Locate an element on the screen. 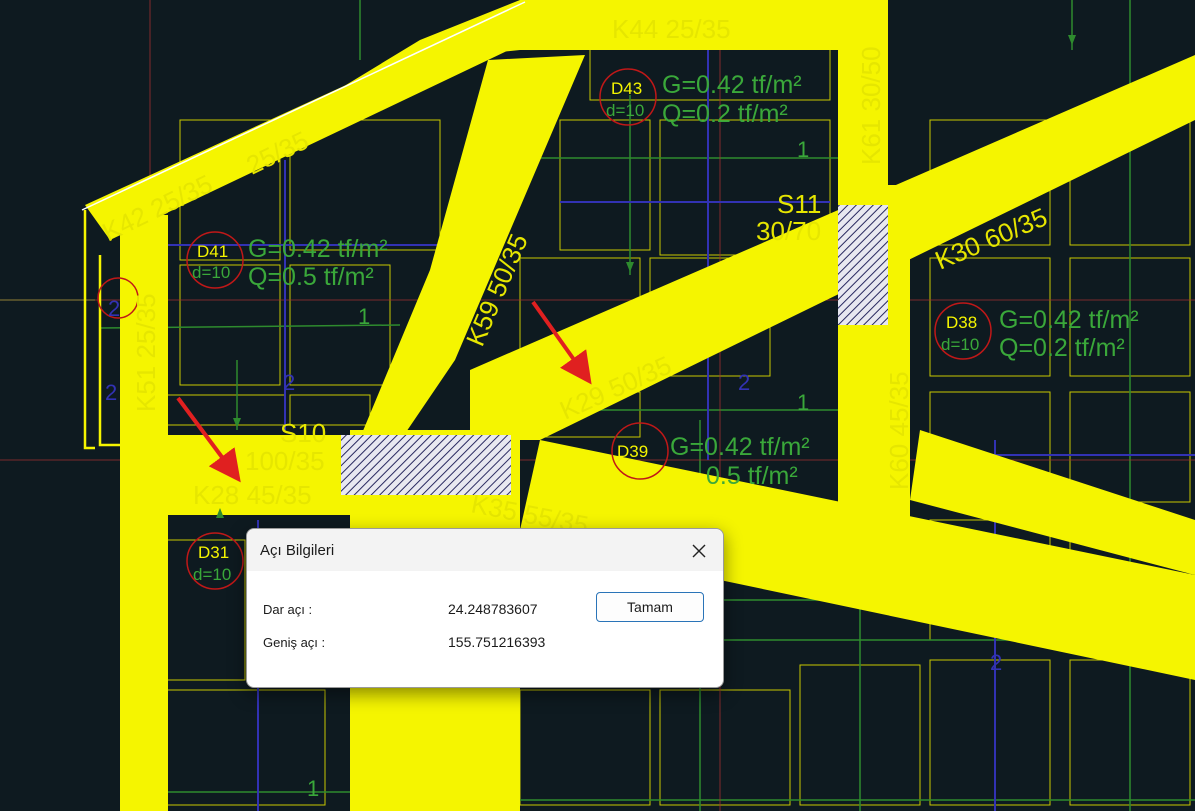  slab-thickness-d43: d=10 is located at coordinates (625, 110).